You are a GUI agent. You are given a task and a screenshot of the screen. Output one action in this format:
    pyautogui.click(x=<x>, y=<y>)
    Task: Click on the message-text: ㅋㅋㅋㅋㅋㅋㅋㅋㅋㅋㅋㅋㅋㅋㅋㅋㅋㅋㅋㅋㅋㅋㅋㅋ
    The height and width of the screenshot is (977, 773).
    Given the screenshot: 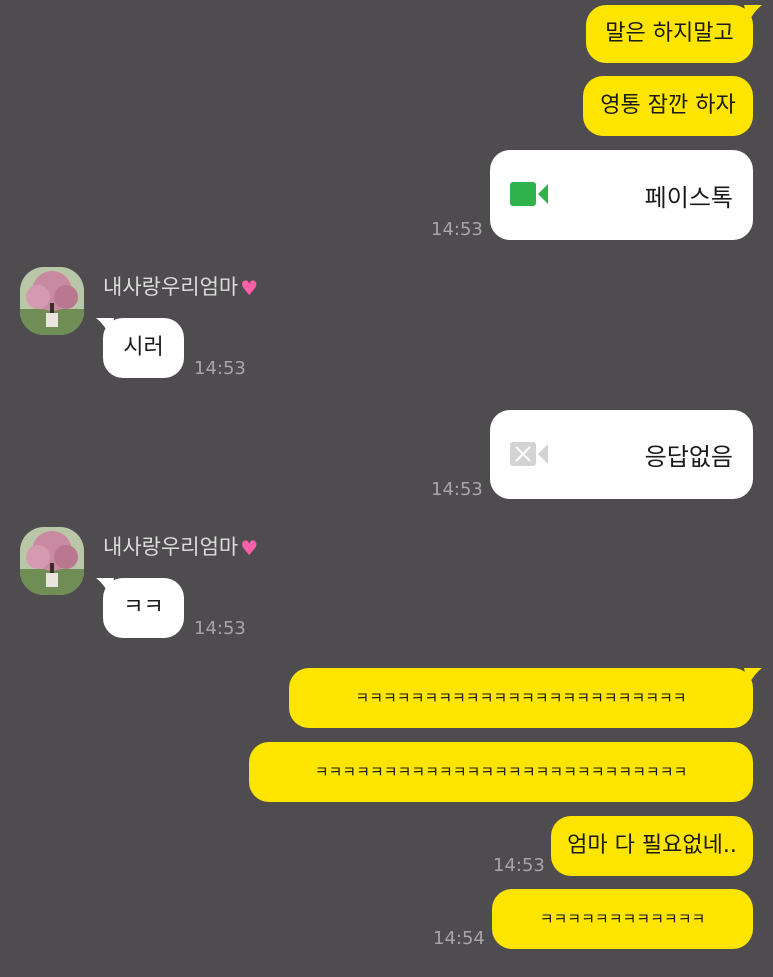 What is the action you would take?
    pyautogui.click(x=521, y=697)
    